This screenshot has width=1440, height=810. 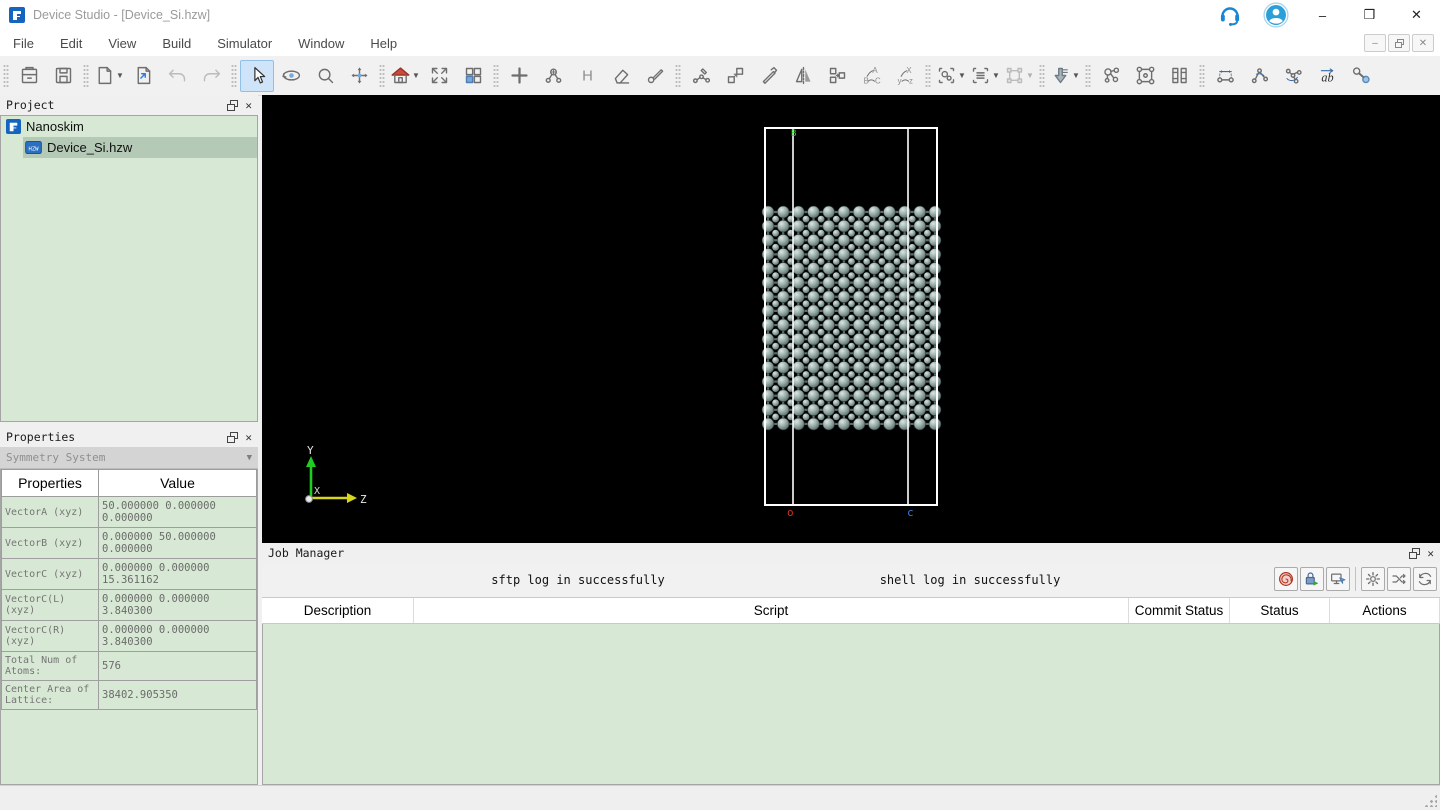 What do you see at coordinates (1276, 15) in the screenshot?
I see `user-avatar-icon` at bounding box center [1276, 15].